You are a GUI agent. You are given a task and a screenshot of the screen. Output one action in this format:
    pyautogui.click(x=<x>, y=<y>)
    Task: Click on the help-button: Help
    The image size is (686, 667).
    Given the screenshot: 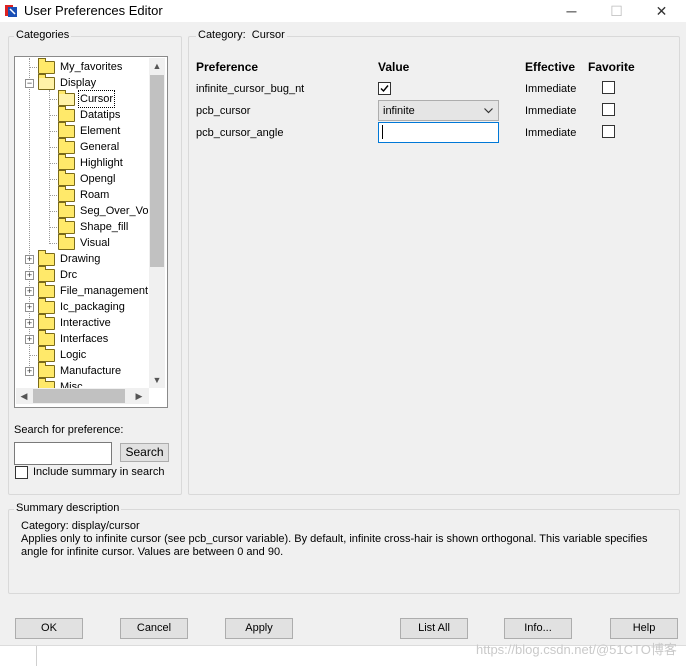 What is the action you would take?
    pyautogui.click(x=644, y=628)
    